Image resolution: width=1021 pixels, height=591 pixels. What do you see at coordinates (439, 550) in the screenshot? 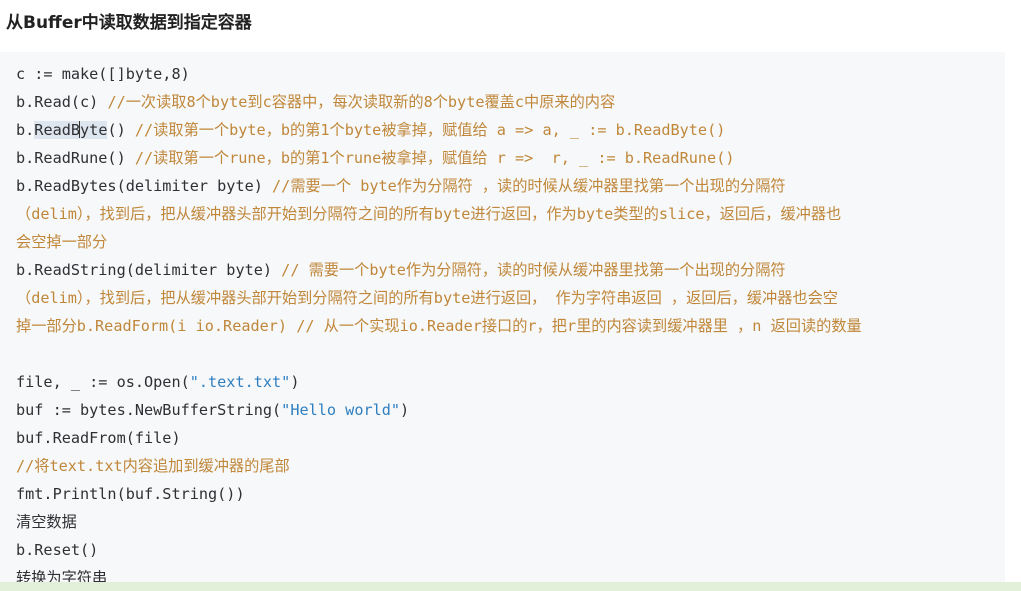
I see `code-line-18: b.Reset()` at bounding box center [439, 550].